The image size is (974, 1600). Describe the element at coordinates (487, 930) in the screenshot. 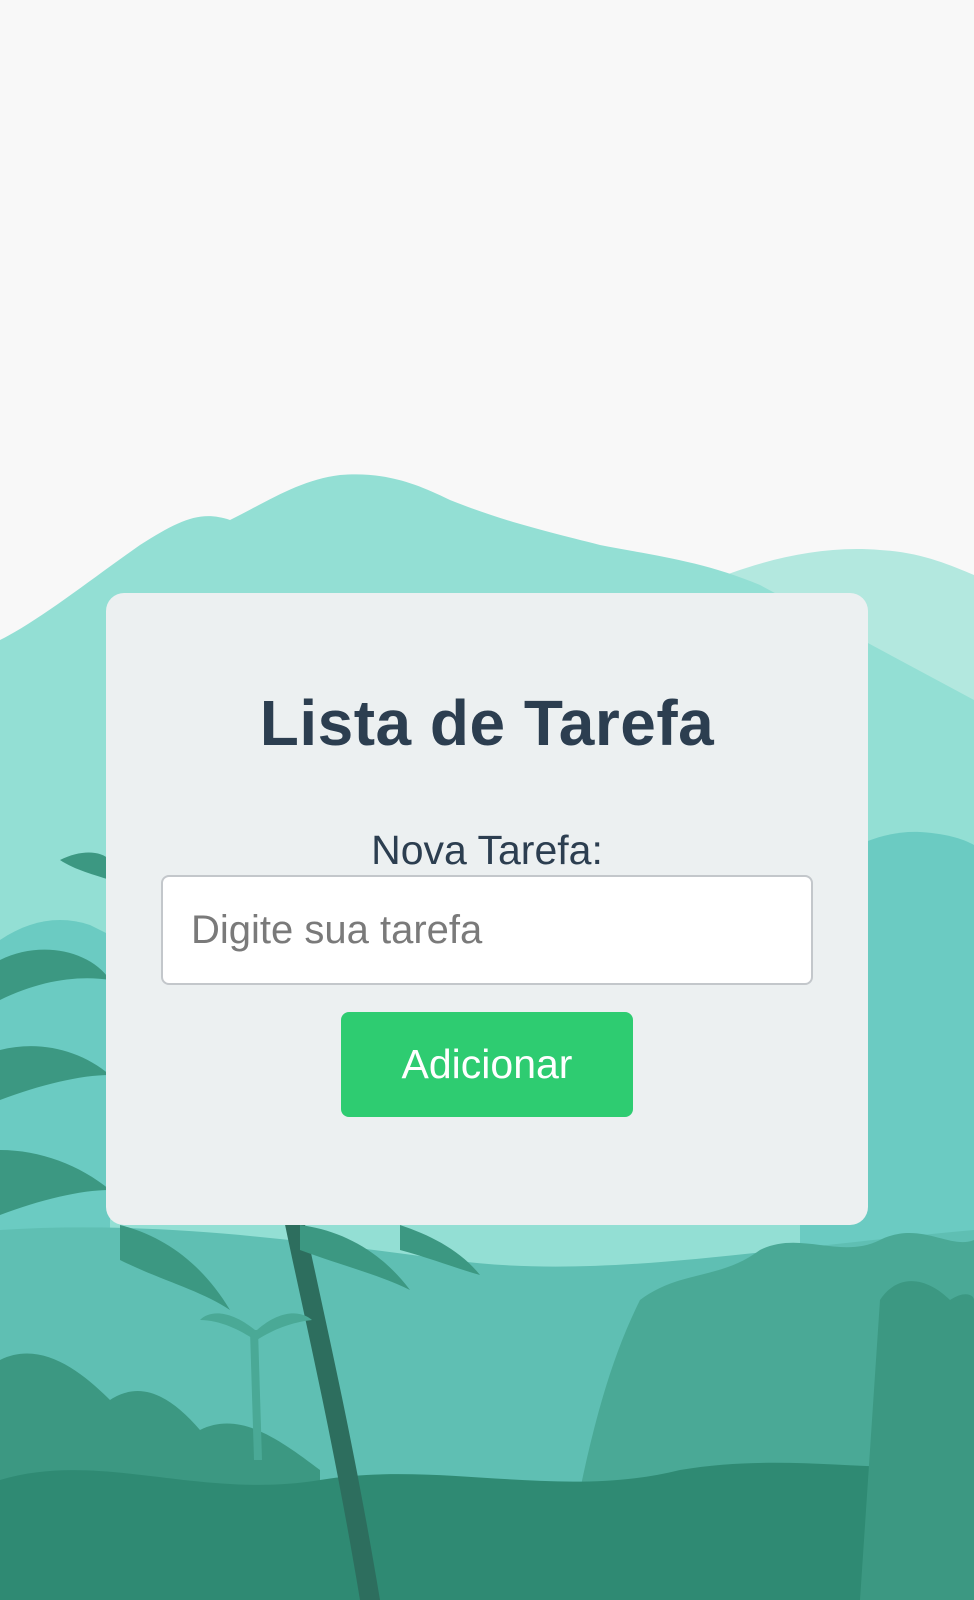

I see `task-input` at that location.